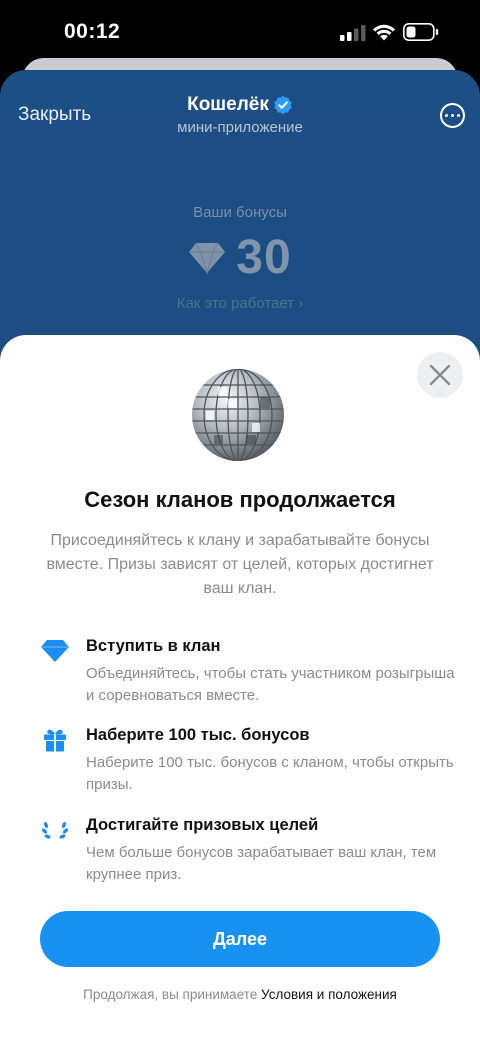 Image resolution: width=480 pixels, height=1041 pixels. What do you see at coordinates (228, 104) in the screenshot?
I see `app-title-text: Кошелёк` at bounding box center [228, 104].